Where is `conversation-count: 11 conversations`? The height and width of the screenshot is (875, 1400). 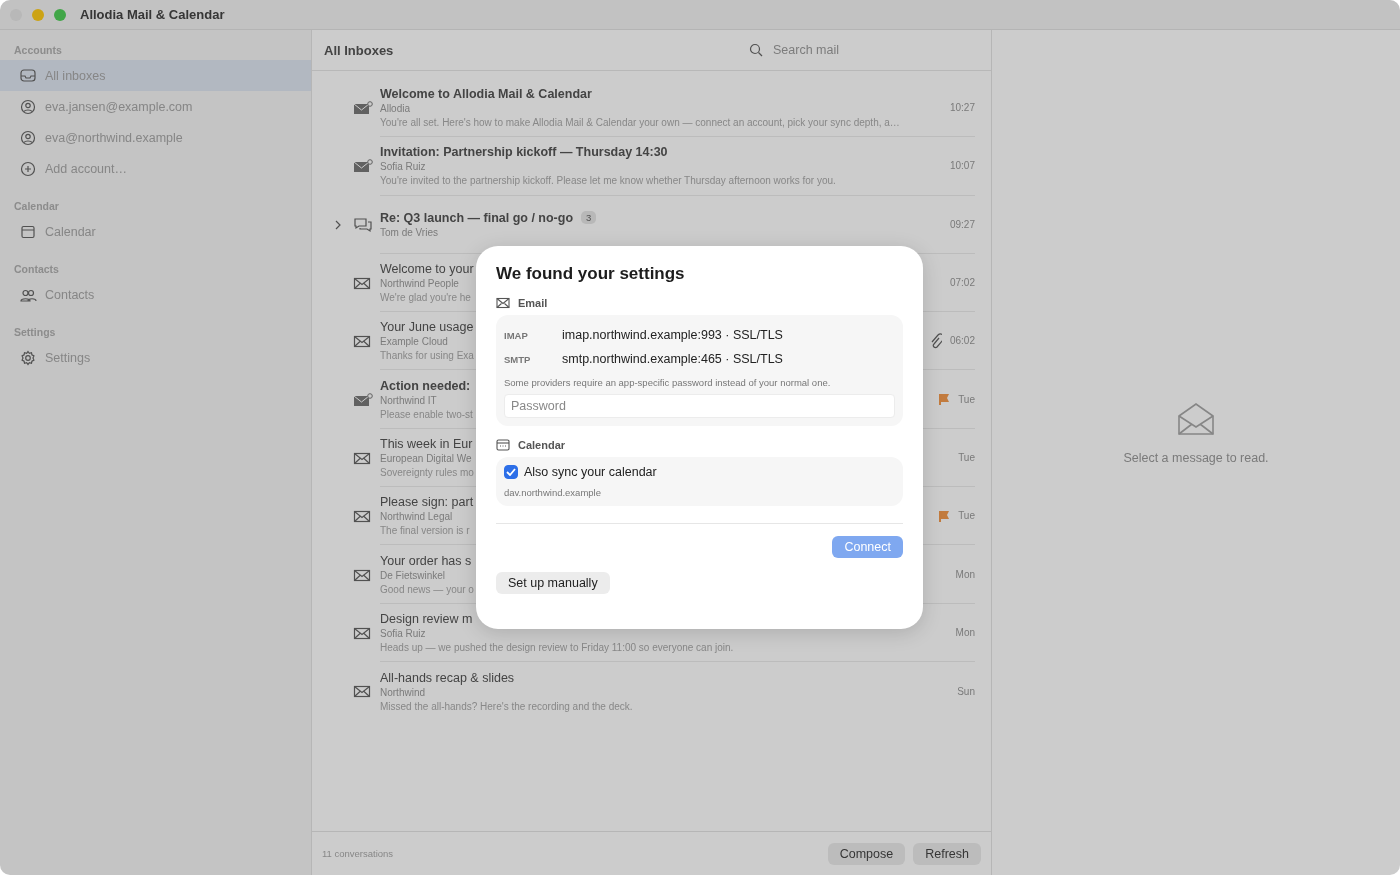
conversation-count: 11 conversations is located at coordinates (358, 853).